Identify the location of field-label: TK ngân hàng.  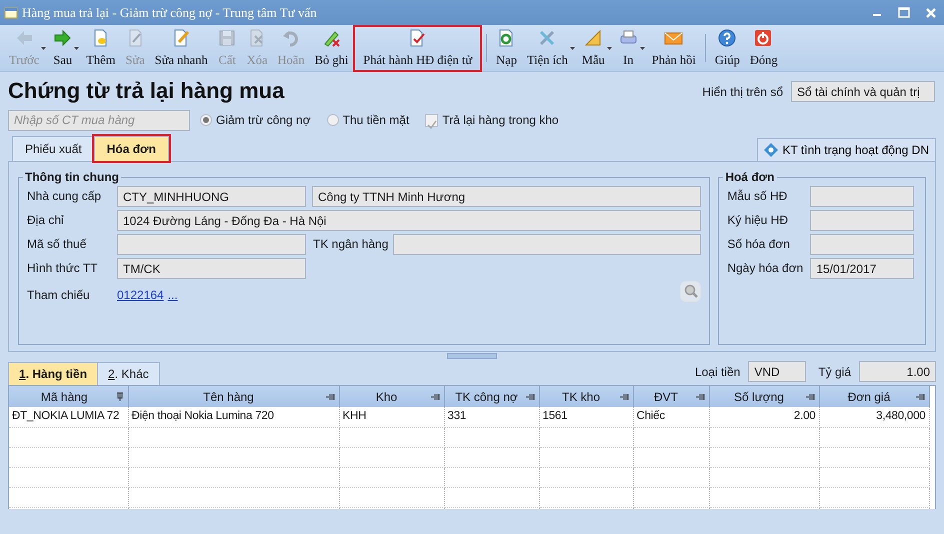
(351, 244).